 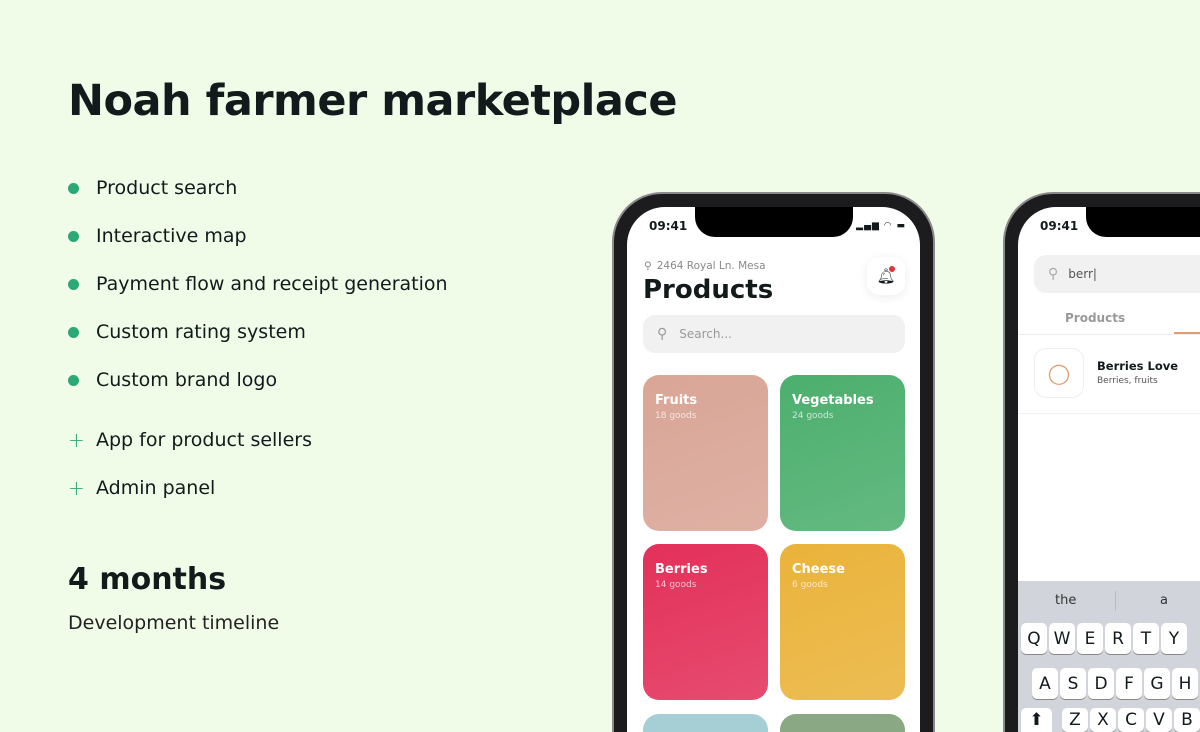 I want to click on brand-logo: ◯, so click(x=1059, y=373).